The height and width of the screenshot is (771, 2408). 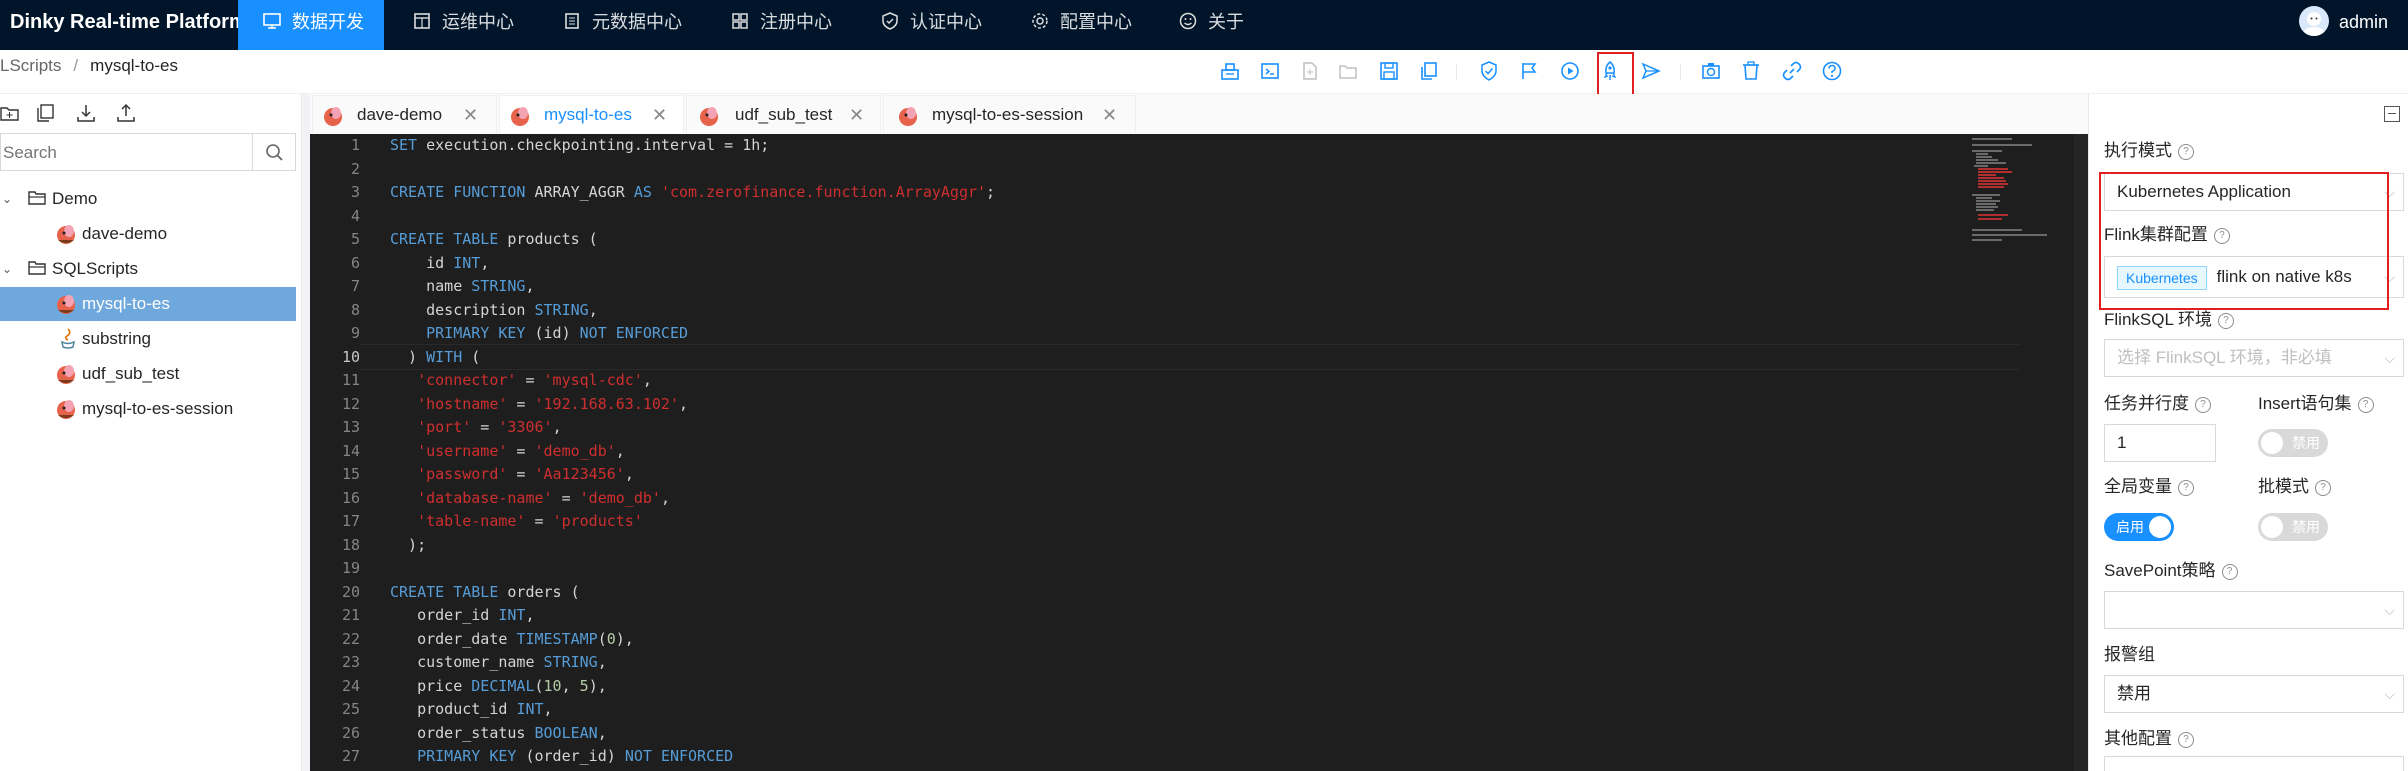 What do you see at coordinates (1348, 71) in the screenshot?
I see `open-folder-icon` at bounding box center [1348, 71].